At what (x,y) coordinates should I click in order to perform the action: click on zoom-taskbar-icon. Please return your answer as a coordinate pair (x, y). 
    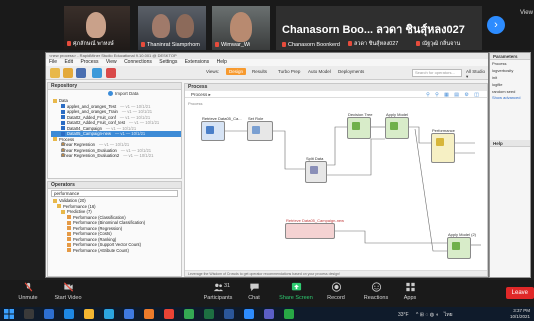
    Looking at the image, I should click on (249, 314).